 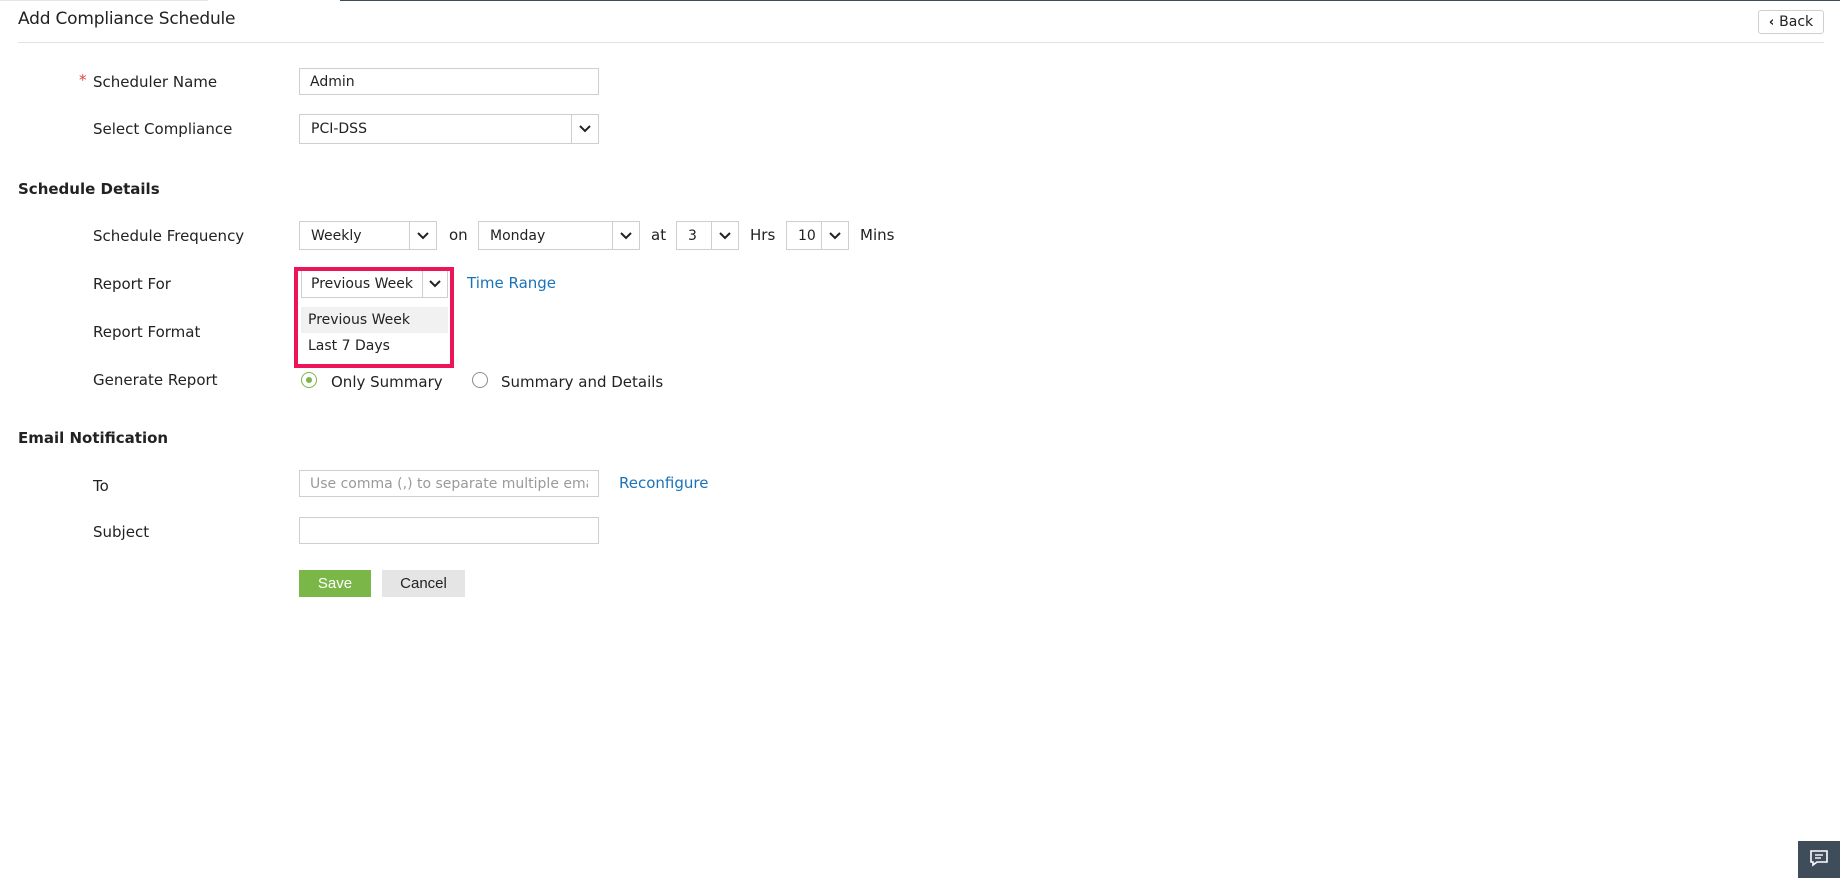 What do you see at coordinates (374, 317) in the screenshot?
I see `highlight-annotation-box` at bounding box center [374, 317].